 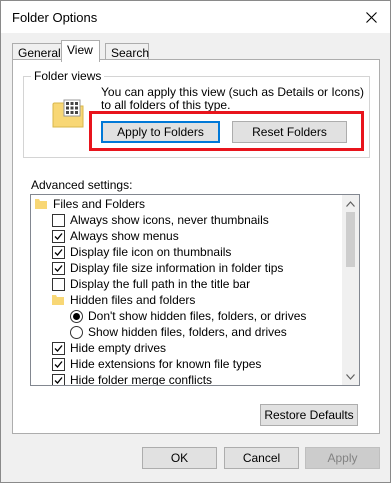 What do you see at coordinates (187, 332) in the screenshot?
I see `list-item-label: Show hidden files, folders, and drives` at bounding box center [187, 332].